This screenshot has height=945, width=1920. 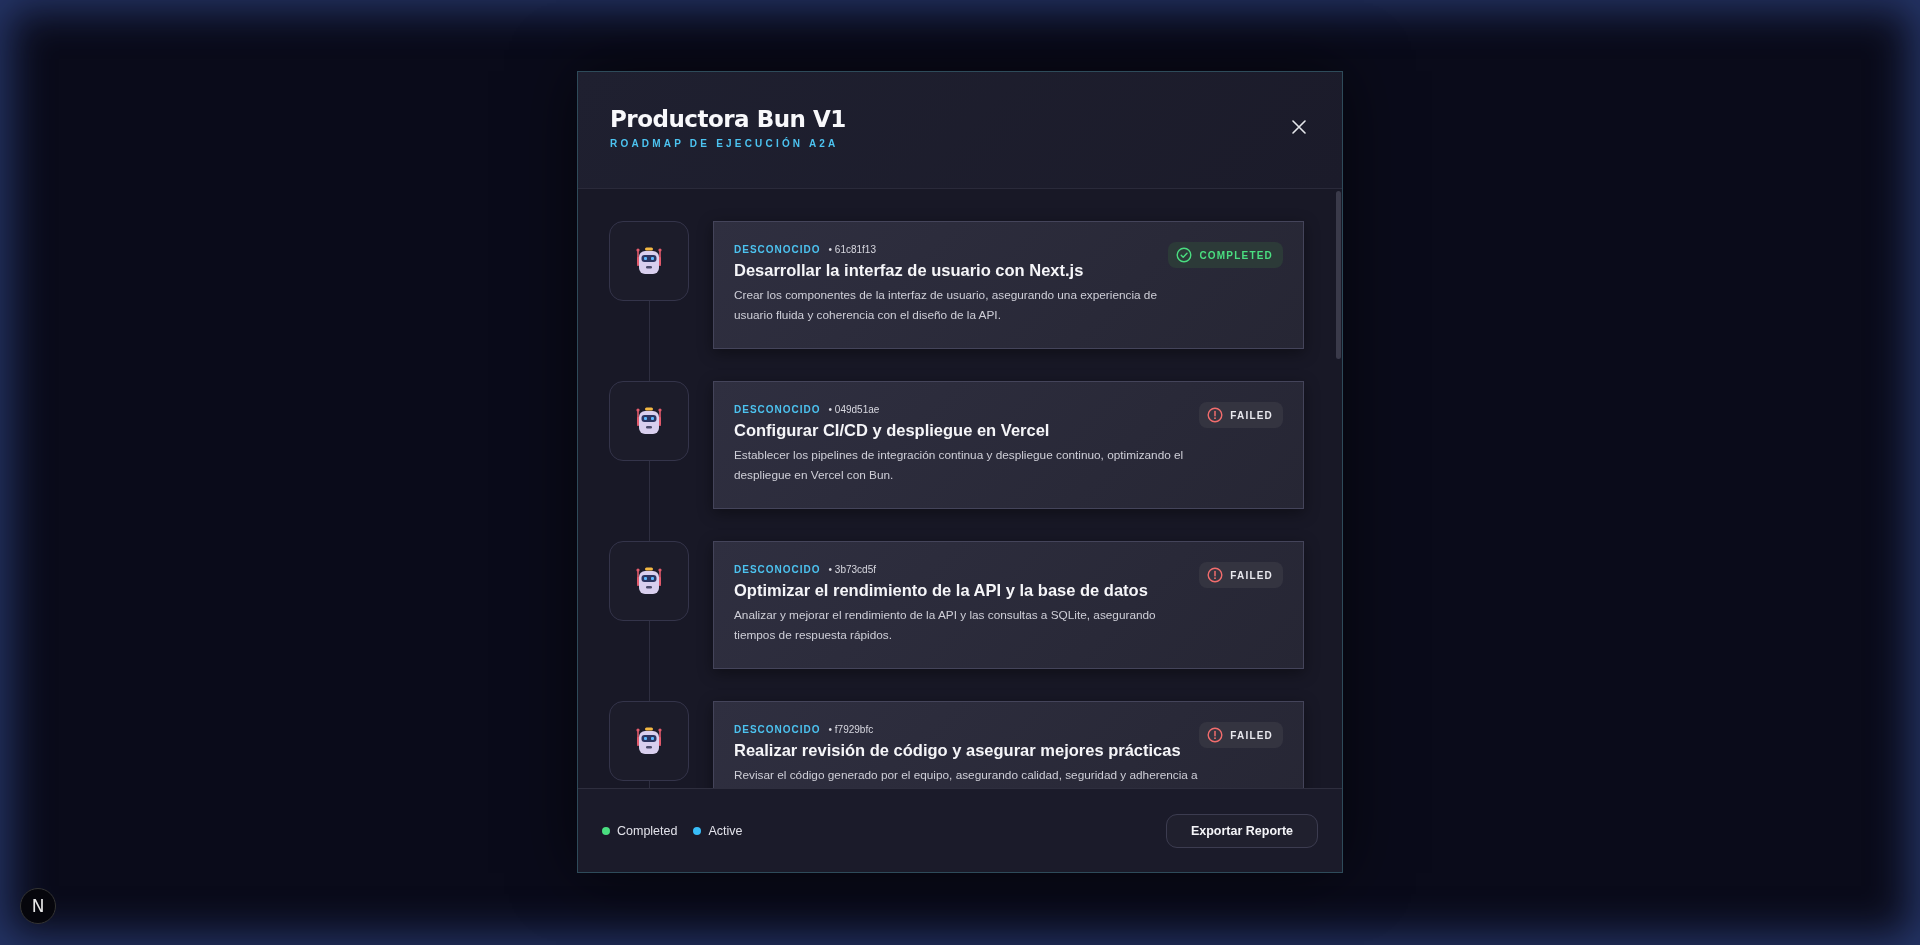 What do you see at coordinates (728, 118) in the screenshot?
I see `modal-title: Productora Bun V1` at bounding box center [728, 118].